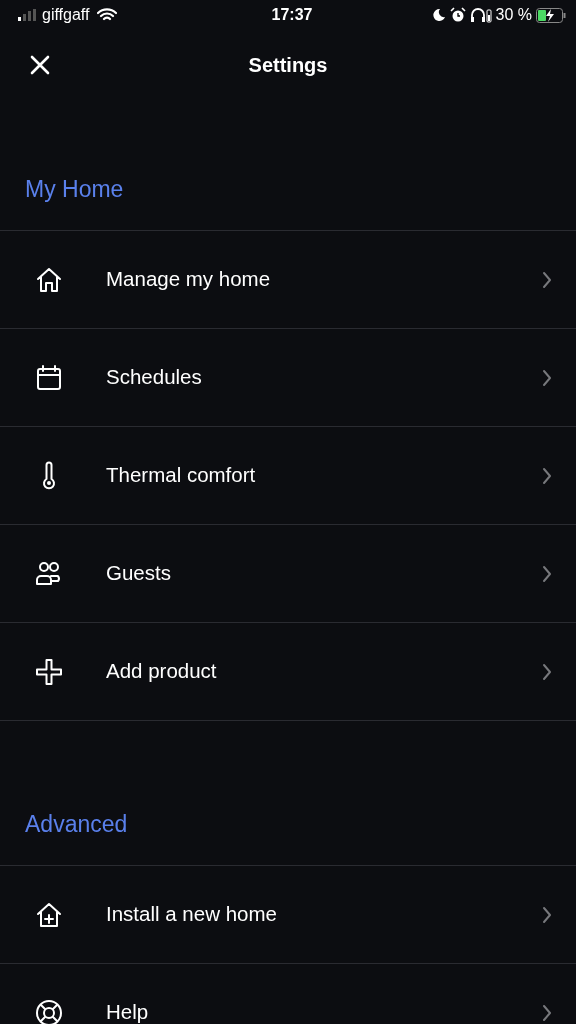 This screenshot has height=1024, width=576. I want to click on clock-time: 17:37, so click(292, 15).